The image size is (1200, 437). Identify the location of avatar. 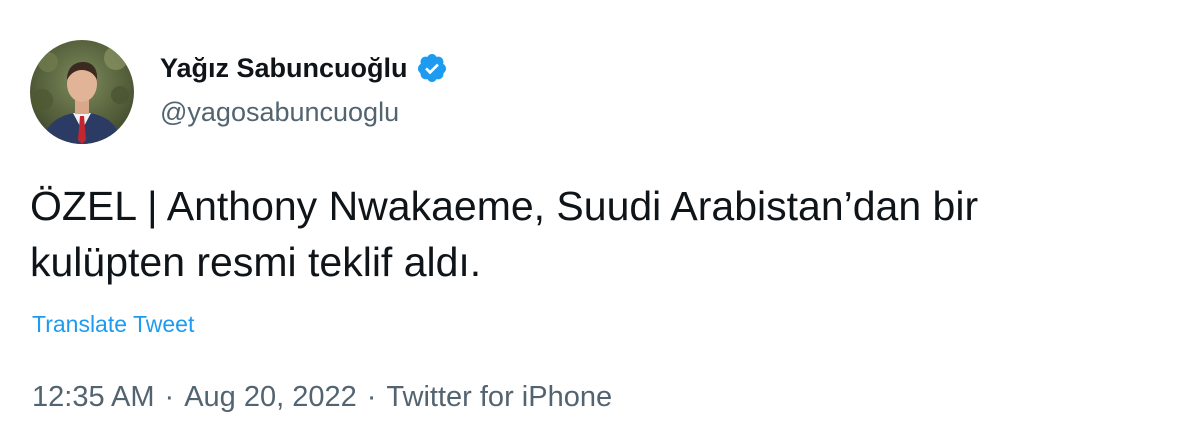
(82, 92).